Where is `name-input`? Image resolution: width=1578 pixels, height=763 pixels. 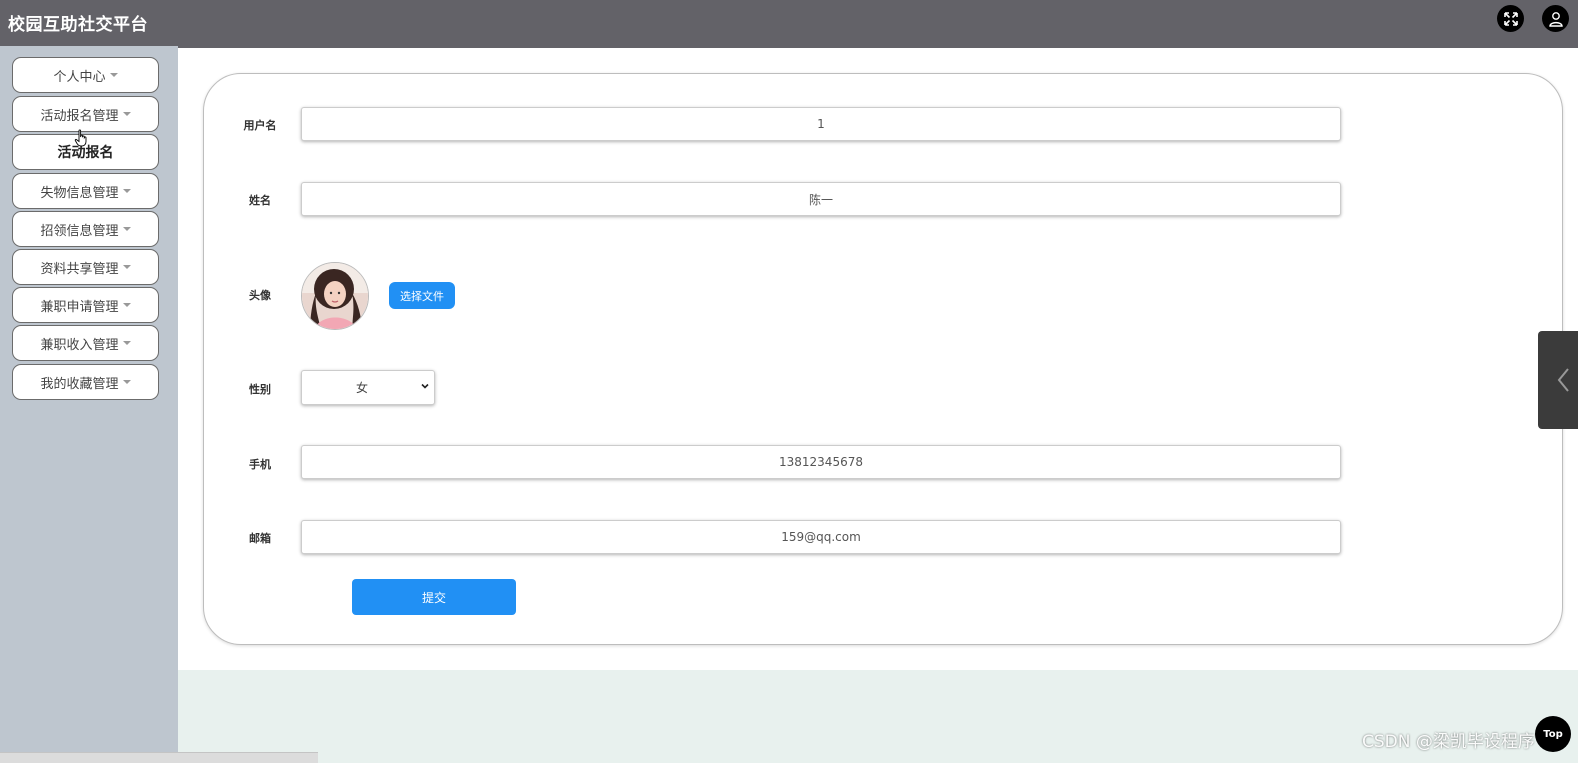
name-input is located at coordinates (821, 199).